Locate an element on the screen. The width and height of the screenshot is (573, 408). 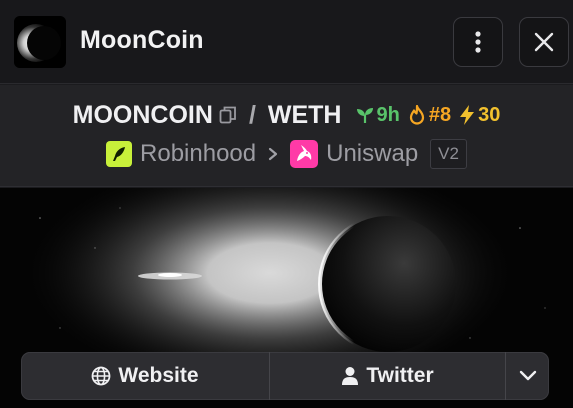
pair-source: Robinhood Uniswap V2 is located at coordinates (286, 154).